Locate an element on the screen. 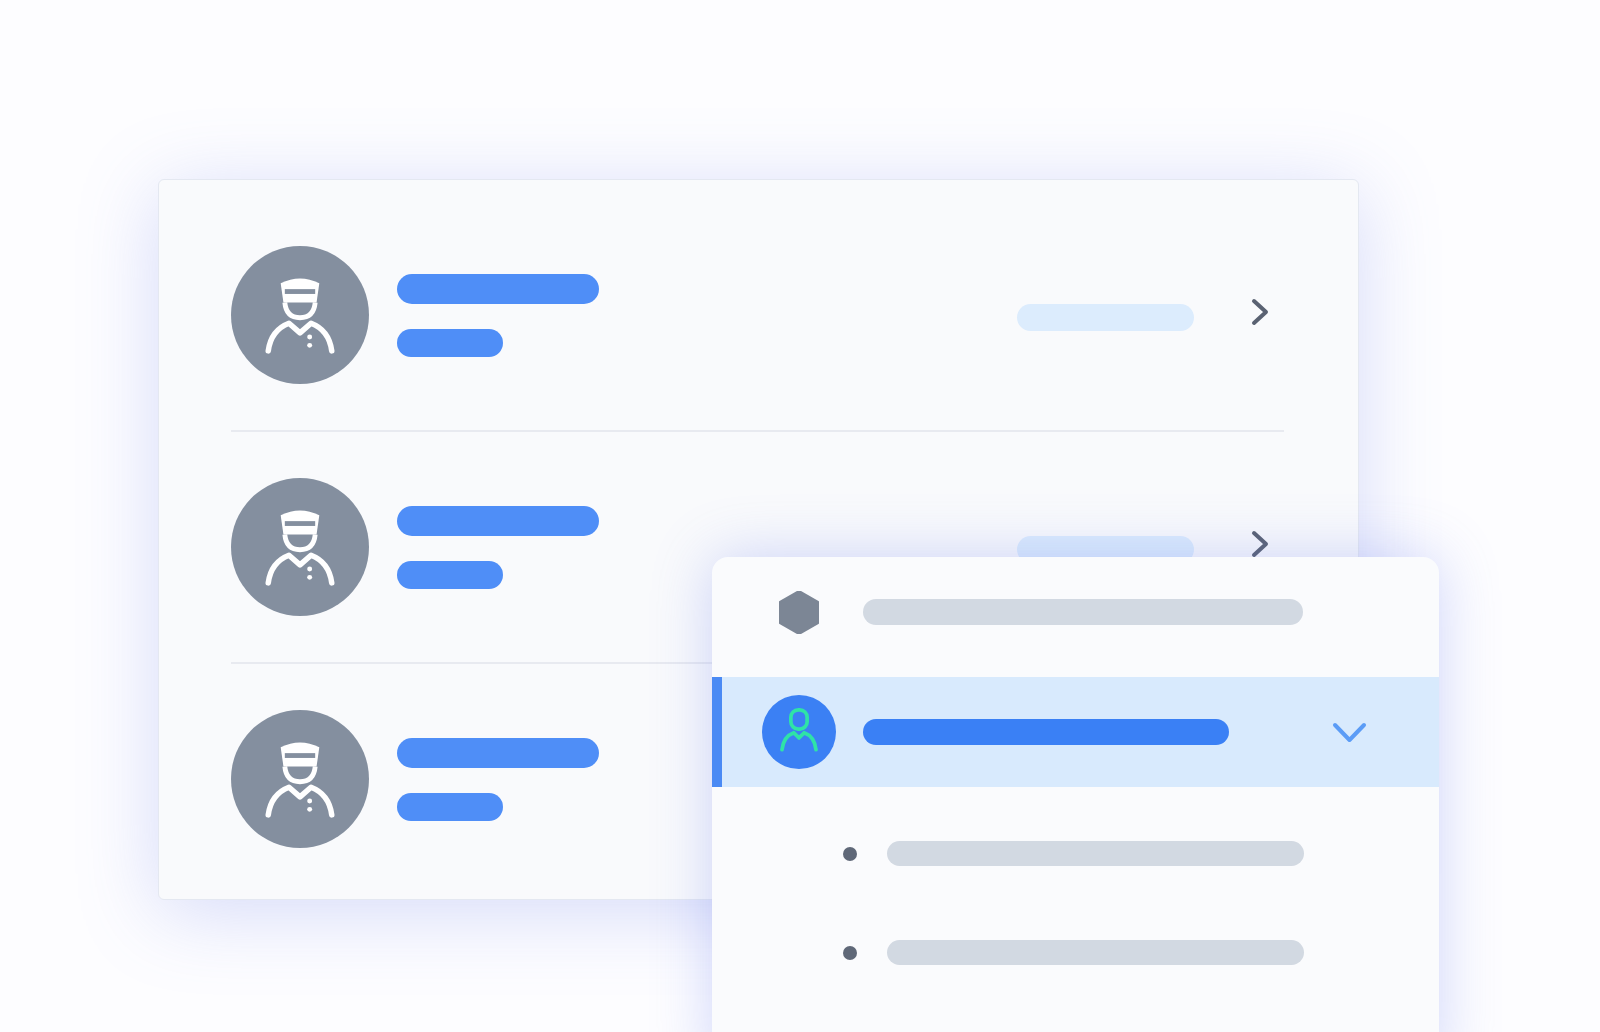 The height and width of the screenshot is (1032, 1600). hexagon-icon is located at coordinates (799, 612).